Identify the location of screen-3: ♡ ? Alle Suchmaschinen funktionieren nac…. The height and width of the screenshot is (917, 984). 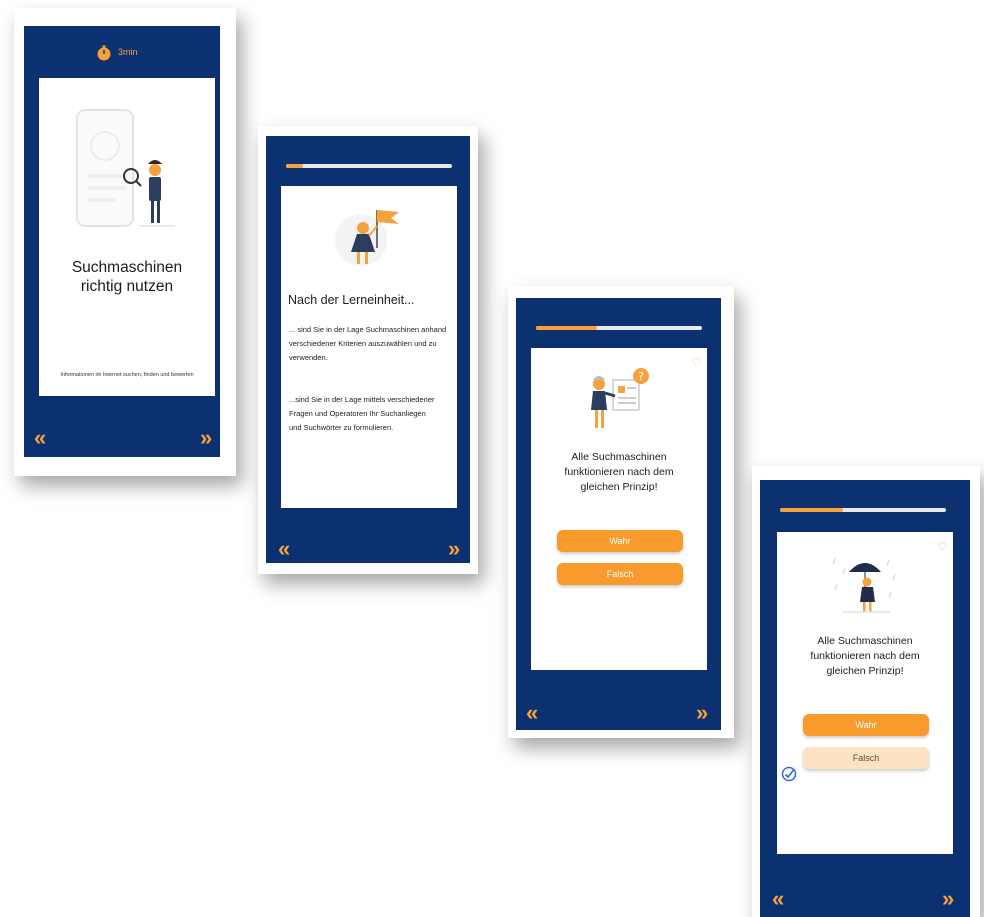
(618, 514).